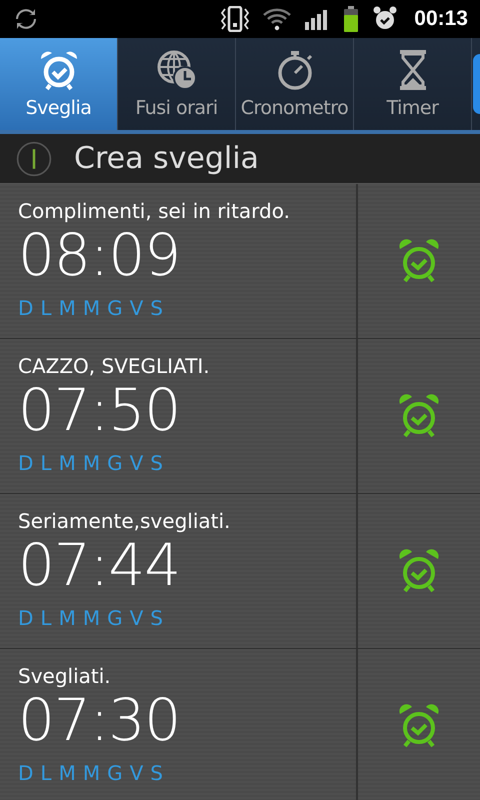 The height and width of the screenshot is (800, 480). What do you see at coordinates (99, 720) in the screenshot?
I see `alarm-time: 07:30` at bounding box center [99, 720].